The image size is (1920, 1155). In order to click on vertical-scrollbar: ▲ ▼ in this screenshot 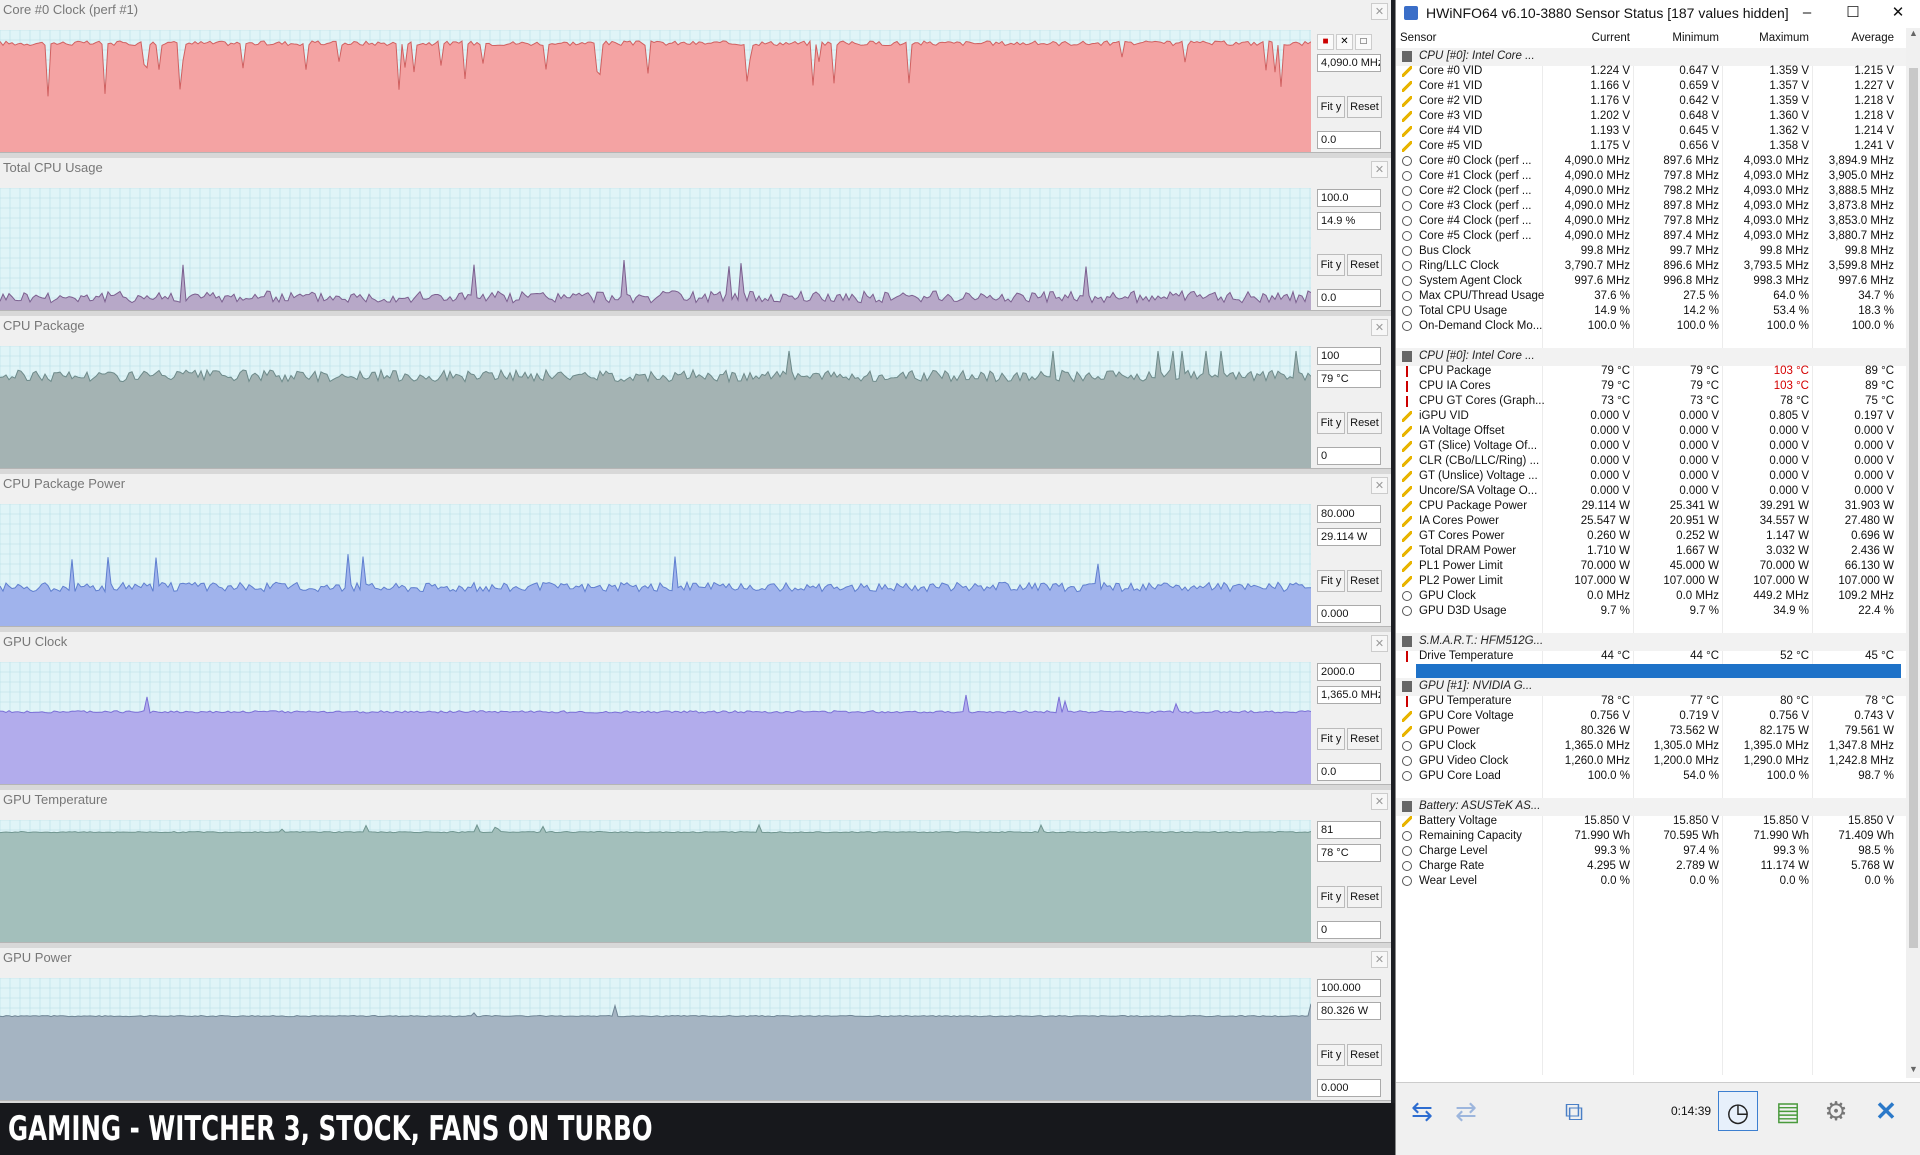, I will do `click(1913, 553)`.